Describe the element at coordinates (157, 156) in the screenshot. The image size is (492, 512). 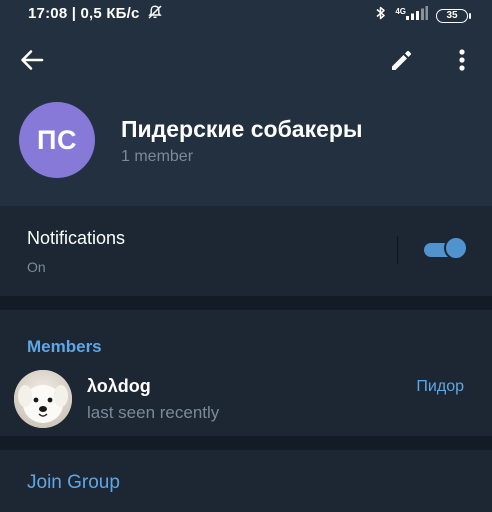
I see `group-member-count: 1 member` at that location.